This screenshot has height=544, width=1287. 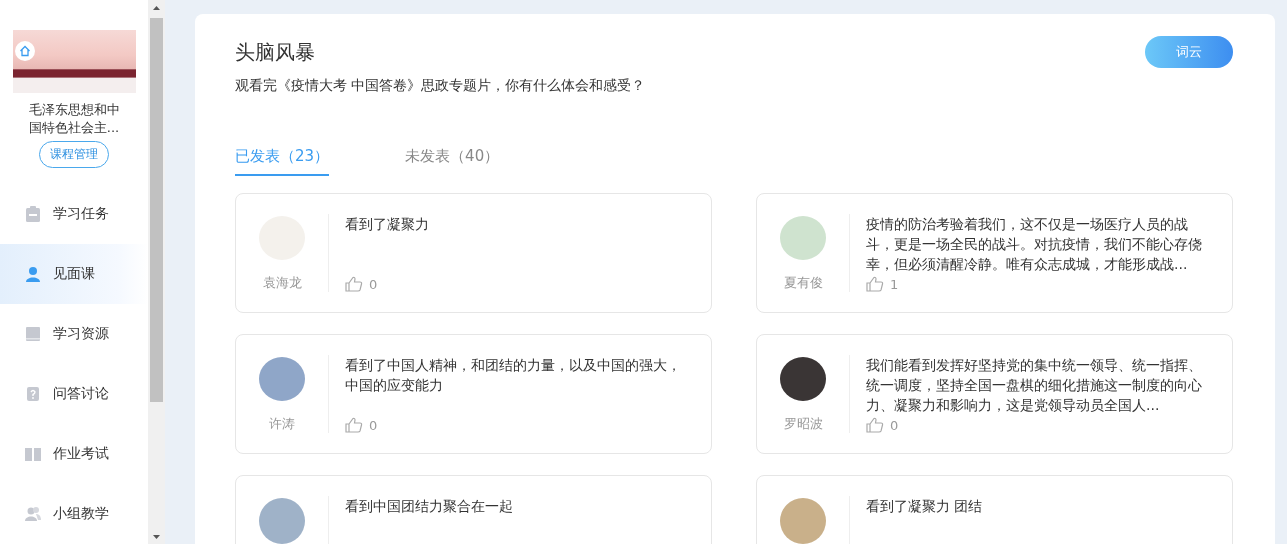 I want to click on scrollbar, so click(x=156, y=272).